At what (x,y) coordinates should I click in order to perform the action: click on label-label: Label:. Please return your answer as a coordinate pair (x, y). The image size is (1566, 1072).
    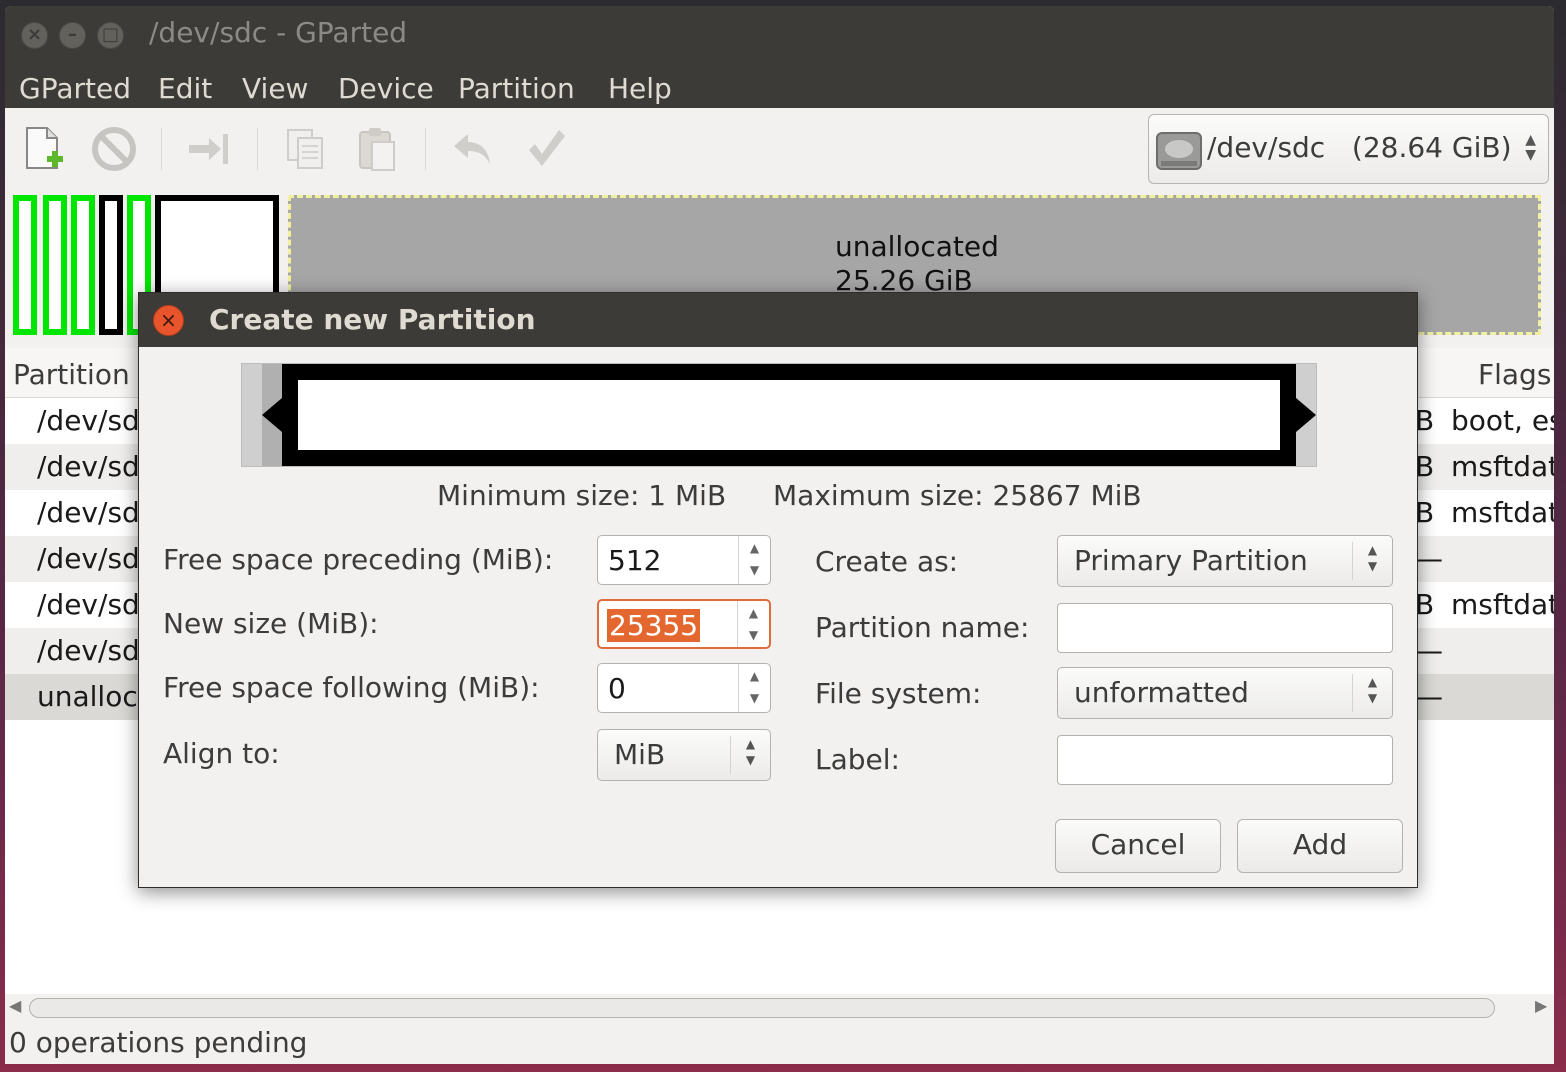
    Looking at the image, I should click on (857, 759).